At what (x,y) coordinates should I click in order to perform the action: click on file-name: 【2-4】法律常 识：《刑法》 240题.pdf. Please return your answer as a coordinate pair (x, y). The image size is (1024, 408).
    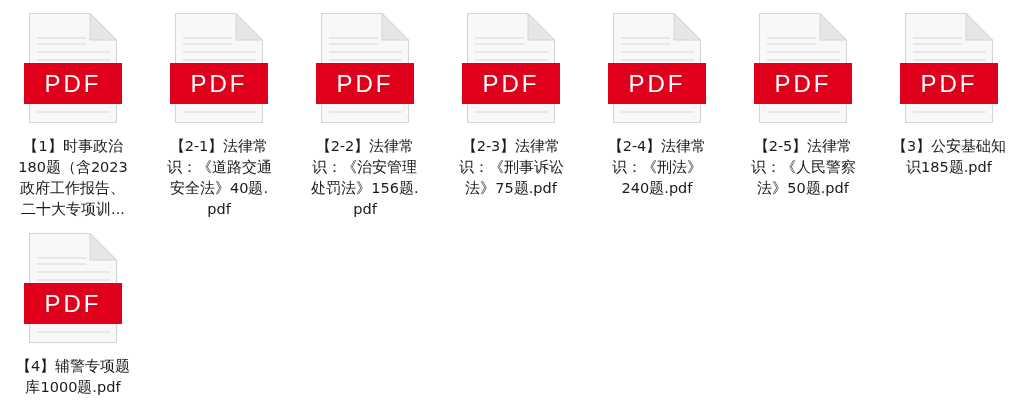
    Looking at the image, I should click on (657, 167).